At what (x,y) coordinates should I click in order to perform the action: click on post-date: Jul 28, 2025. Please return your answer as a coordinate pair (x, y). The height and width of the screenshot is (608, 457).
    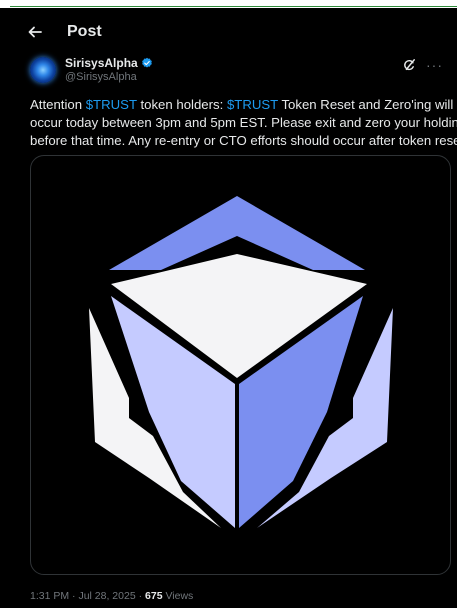
    Looking at the image, I should click on (106, 596).